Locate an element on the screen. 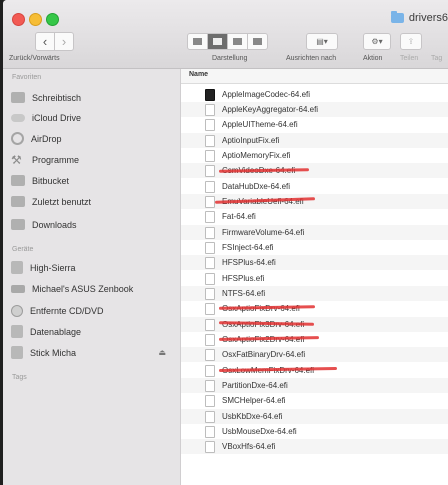 This screenshot has width=448, height=485. forward-button: › is located at coordinates (64, 41).